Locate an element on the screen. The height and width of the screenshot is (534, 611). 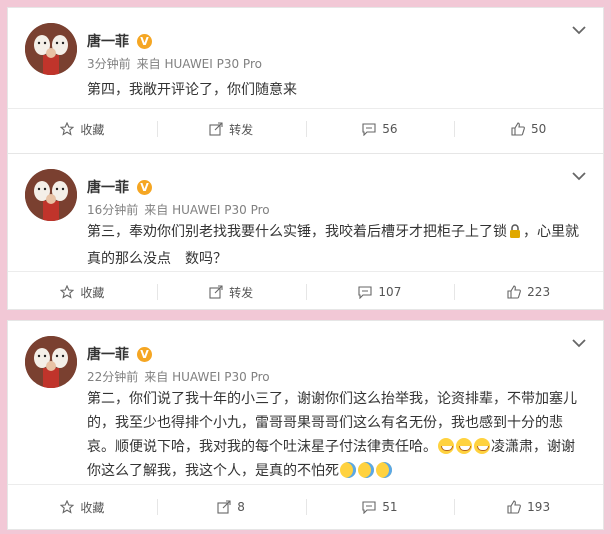
post-meta: 16分钟前 来自 HUAWEI P30 Pro is located at coordinates (178, 209).